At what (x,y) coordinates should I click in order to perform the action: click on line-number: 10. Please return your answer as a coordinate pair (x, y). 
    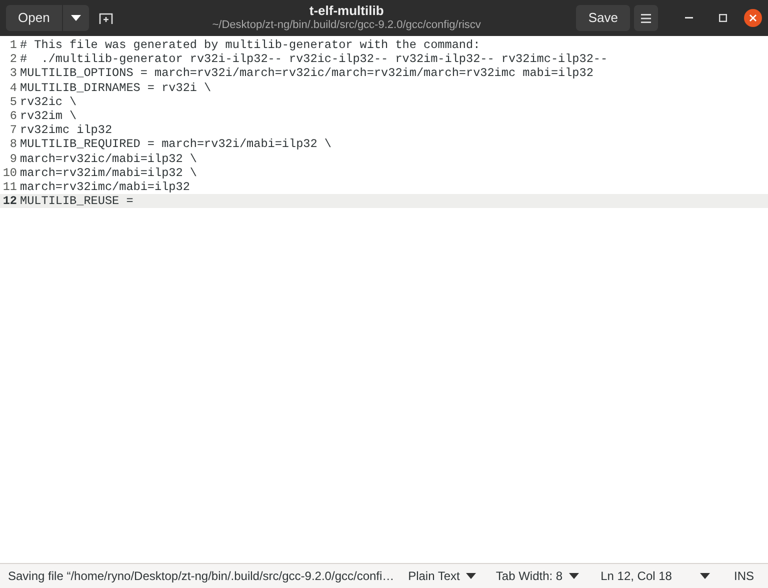
    Looking at the image, I should click on (10, 173).